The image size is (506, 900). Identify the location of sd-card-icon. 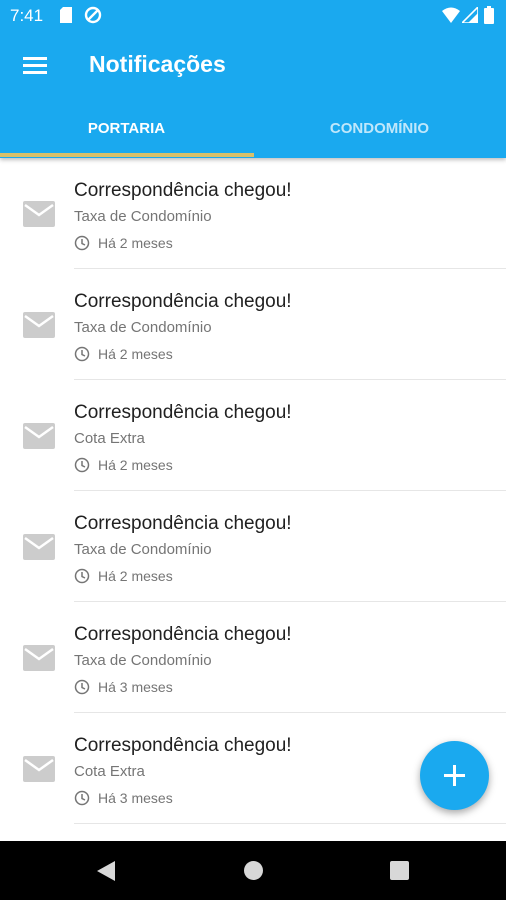
(66, 15).